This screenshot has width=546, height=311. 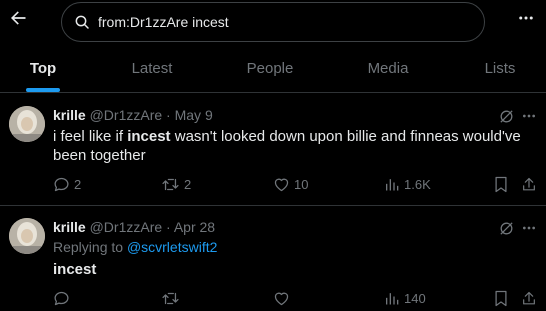 I want to click on reply-button, so click(x=63, y=298).